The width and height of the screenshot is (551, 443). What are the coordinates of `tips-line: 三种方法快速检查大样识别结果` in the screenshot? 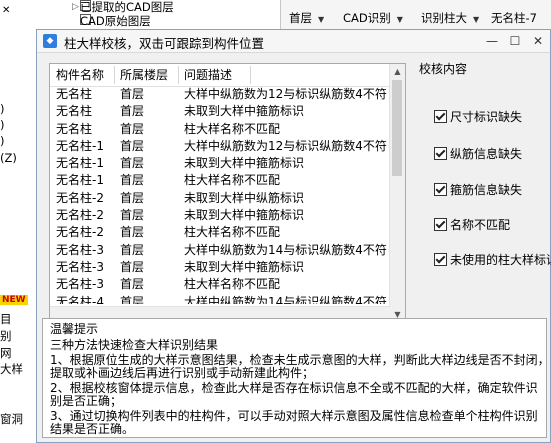 It's located at (134, 345).